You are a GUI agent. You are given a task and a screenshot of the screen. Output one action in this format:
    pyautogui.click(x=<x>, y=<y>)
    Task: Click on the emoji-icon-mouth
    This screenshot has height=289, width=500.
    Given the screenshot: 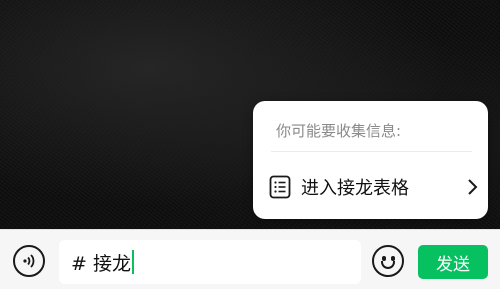 What is the action you would take?
    pyautogui.click(x=388, y=265)
    